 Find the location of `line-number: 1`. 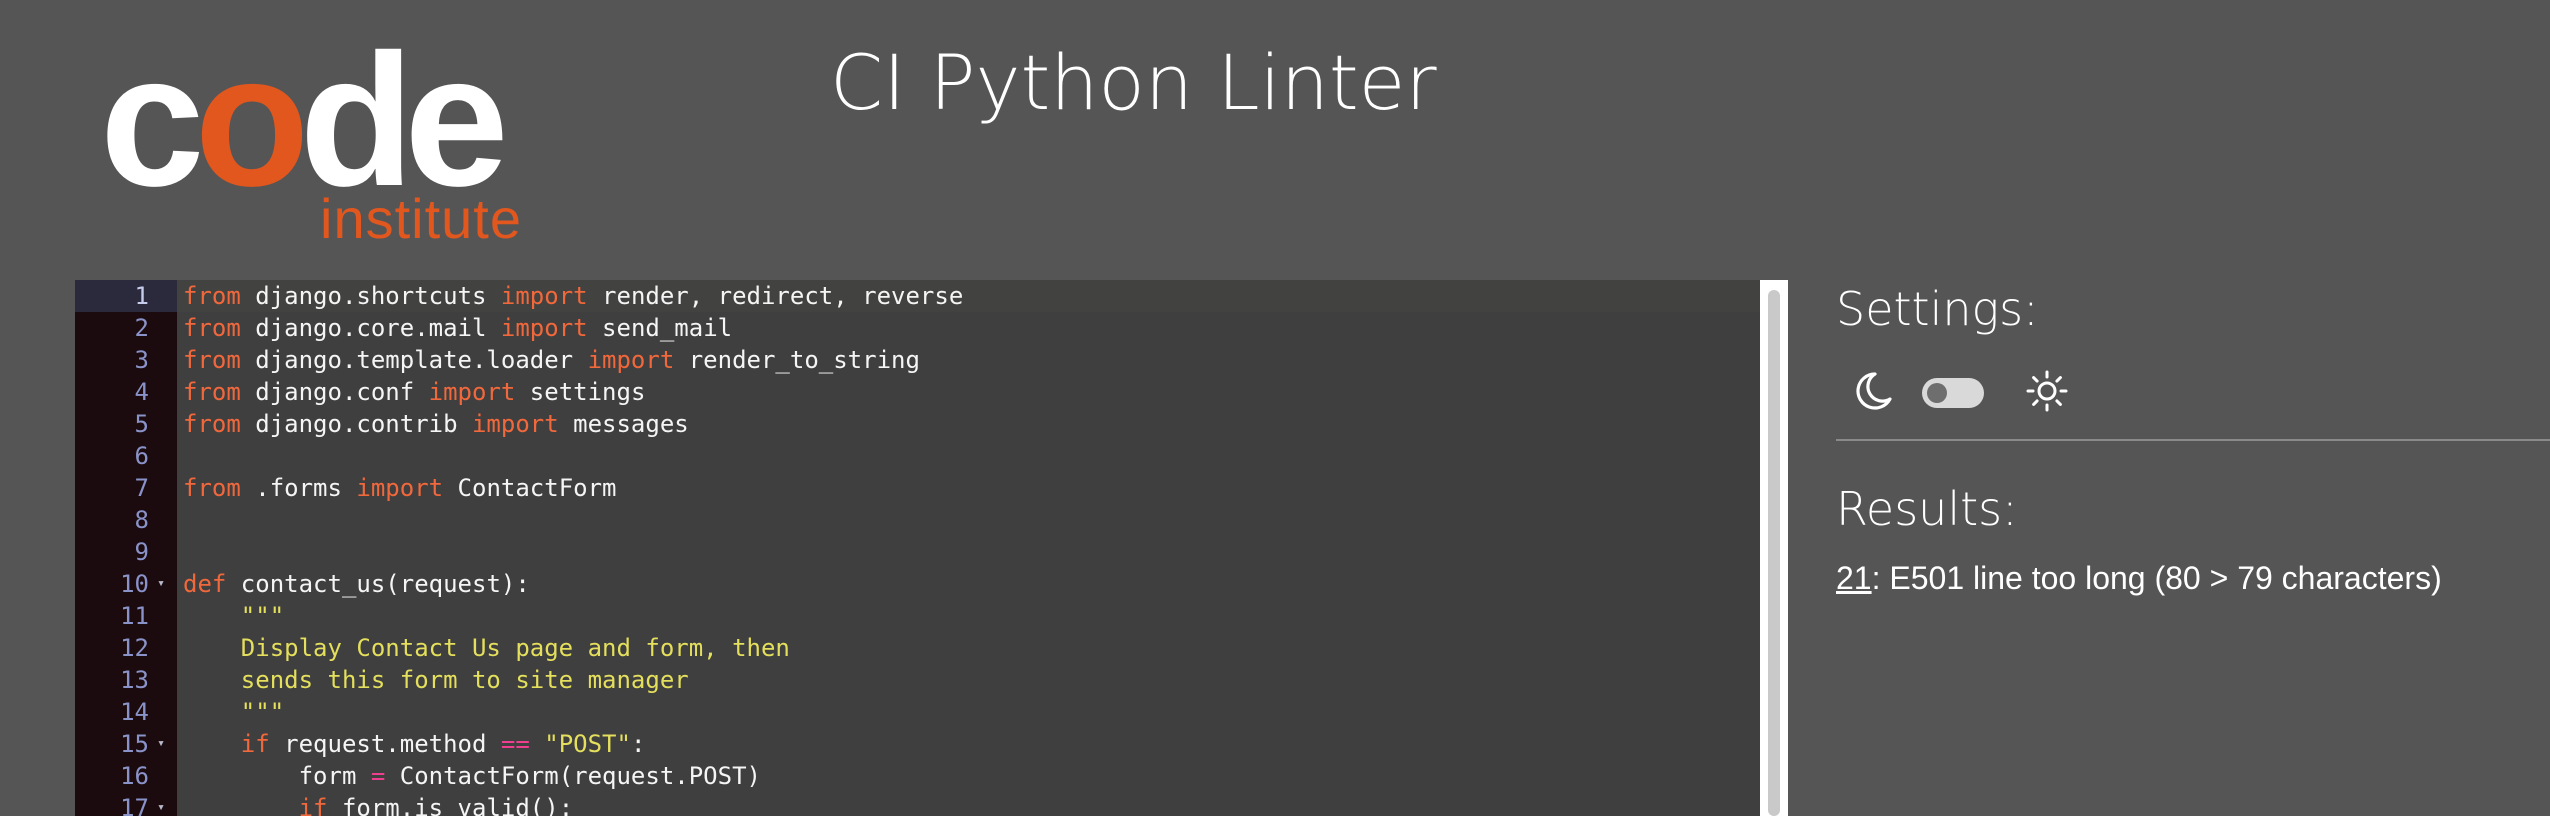

line-number: 1 is located at coordinates (126, 296).